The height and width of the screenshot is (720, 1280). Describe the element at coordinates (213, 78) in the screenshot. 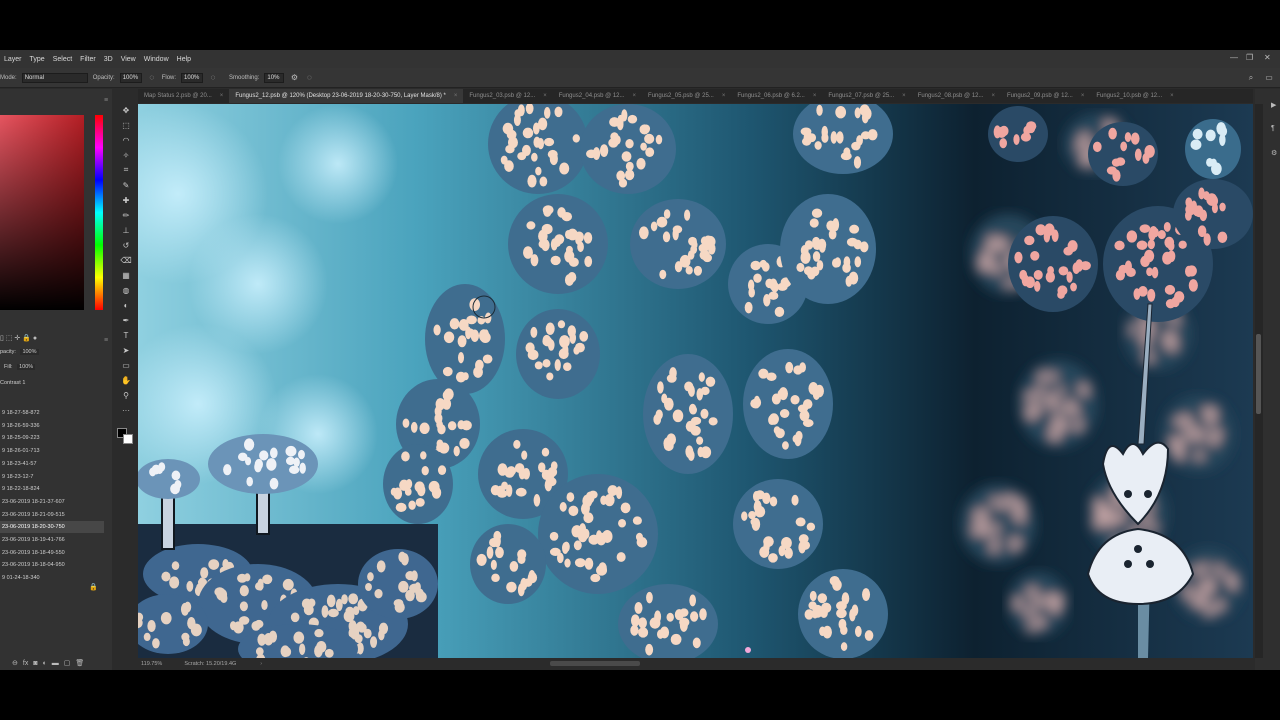

I see `airbrush-icon: ◌` at that location.